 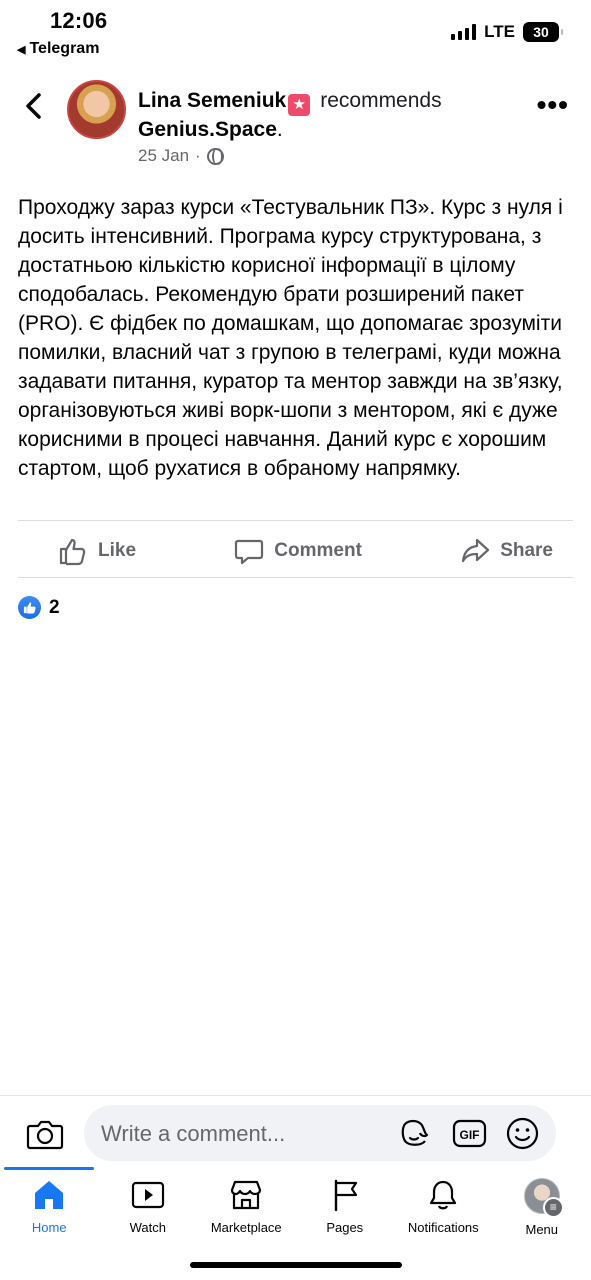 I want to click on signal-icon, so click(x=464, y=32).